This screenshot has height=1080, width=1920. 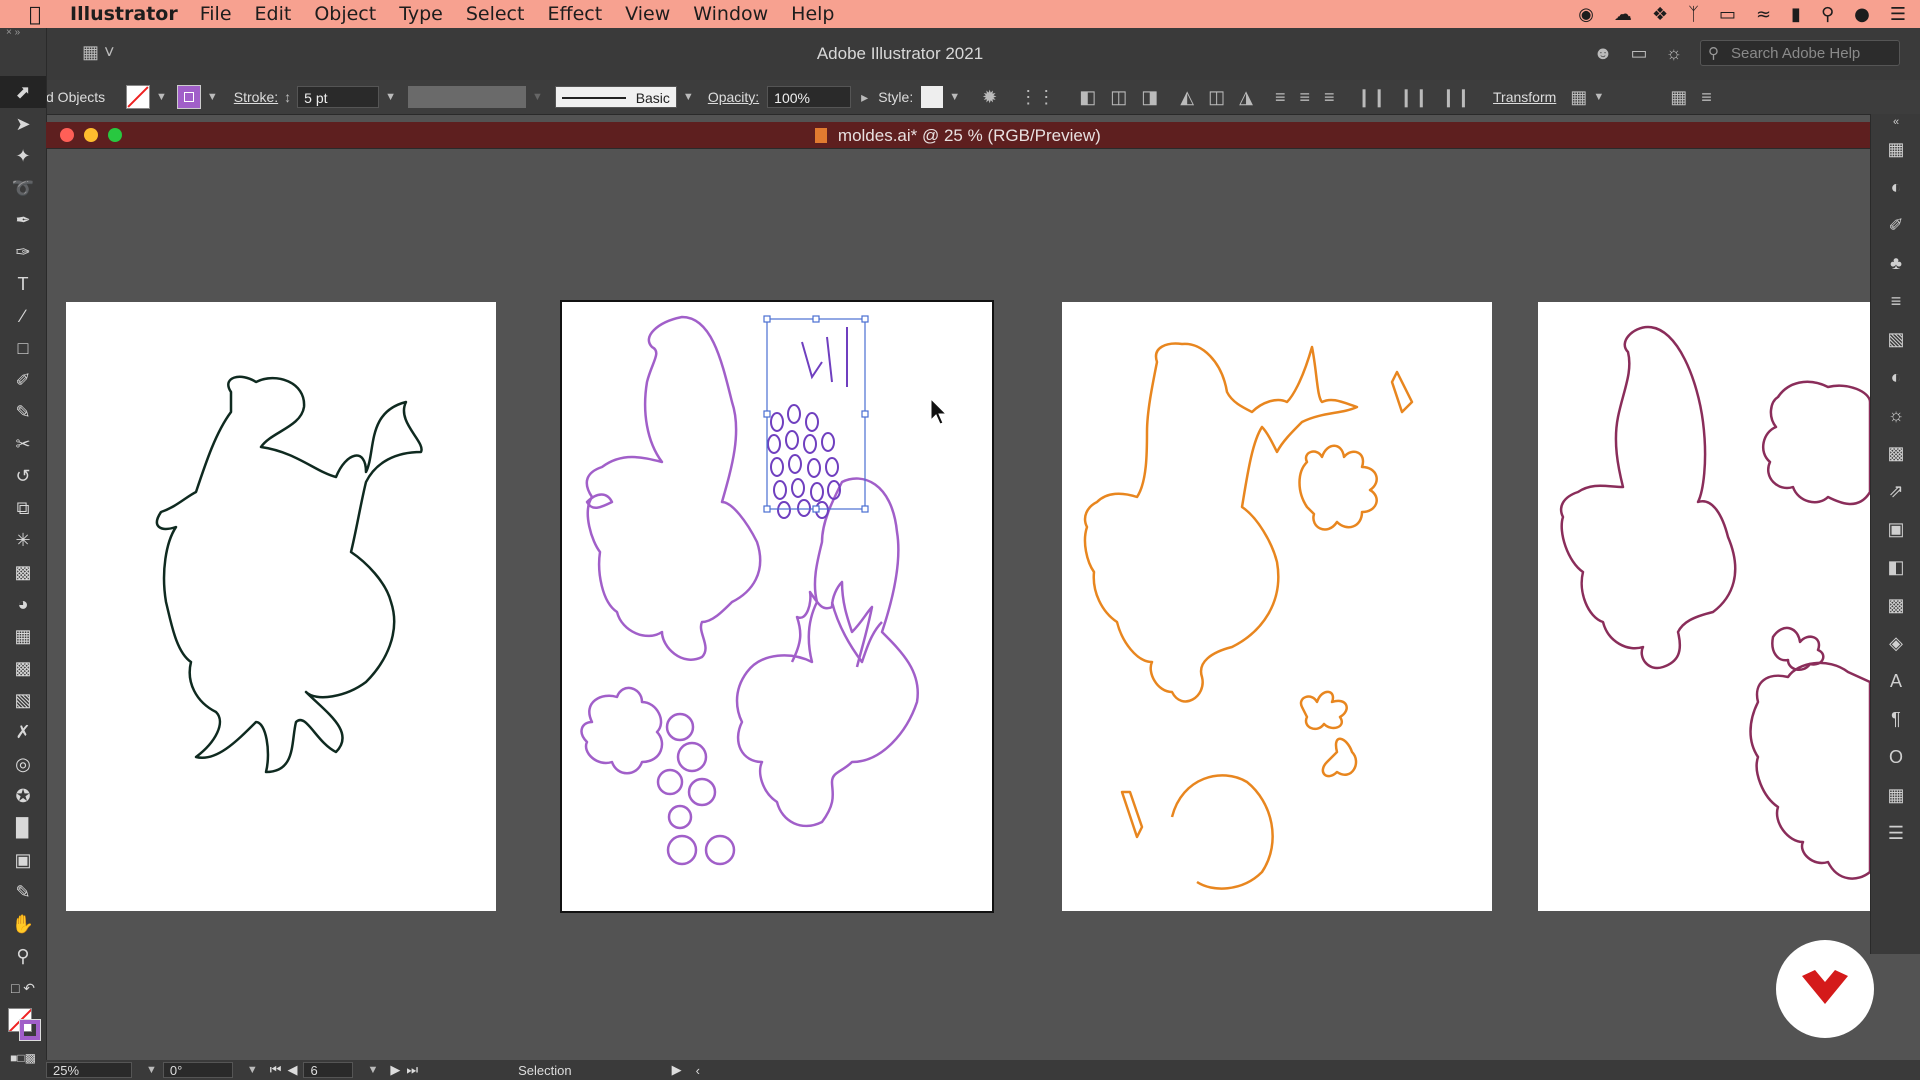 I want to click on menu-object: Object, so click(x=345, y=14).